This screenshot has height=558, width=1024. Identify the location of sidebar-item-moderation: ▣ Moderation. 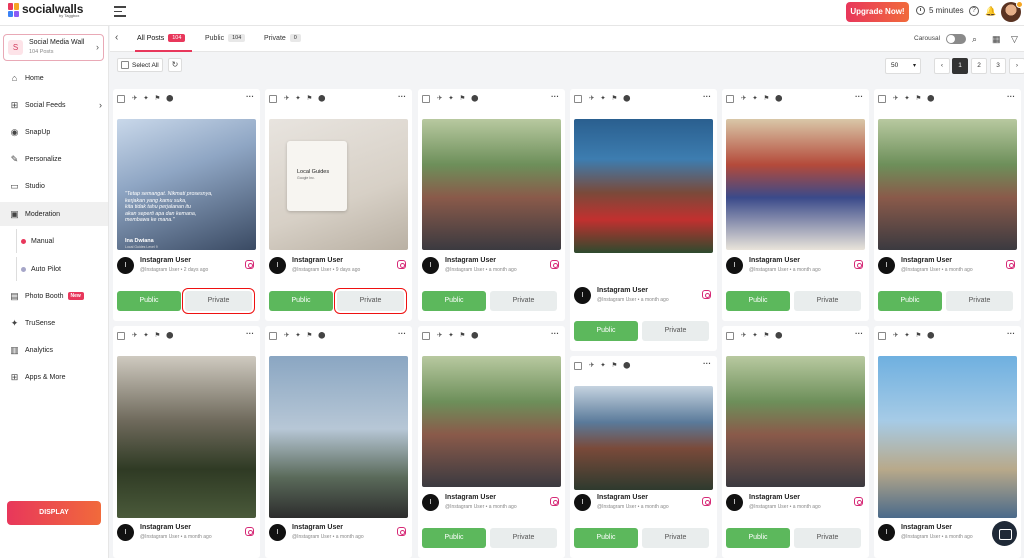
(54, 214).